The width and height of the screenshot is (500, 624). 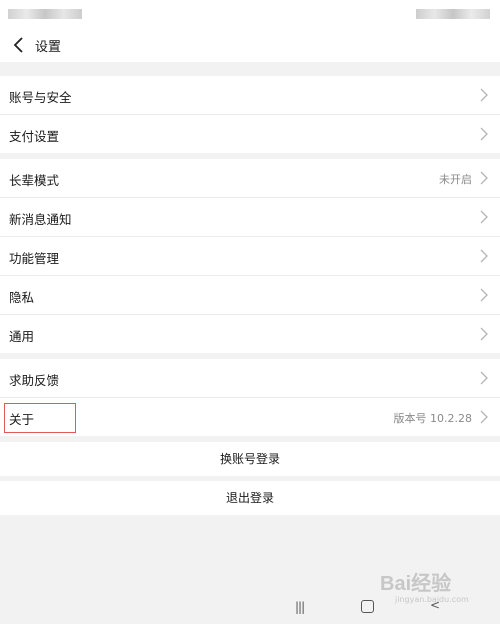 I want to click on settings-item-label: 通用, so click(x=22, y=336).